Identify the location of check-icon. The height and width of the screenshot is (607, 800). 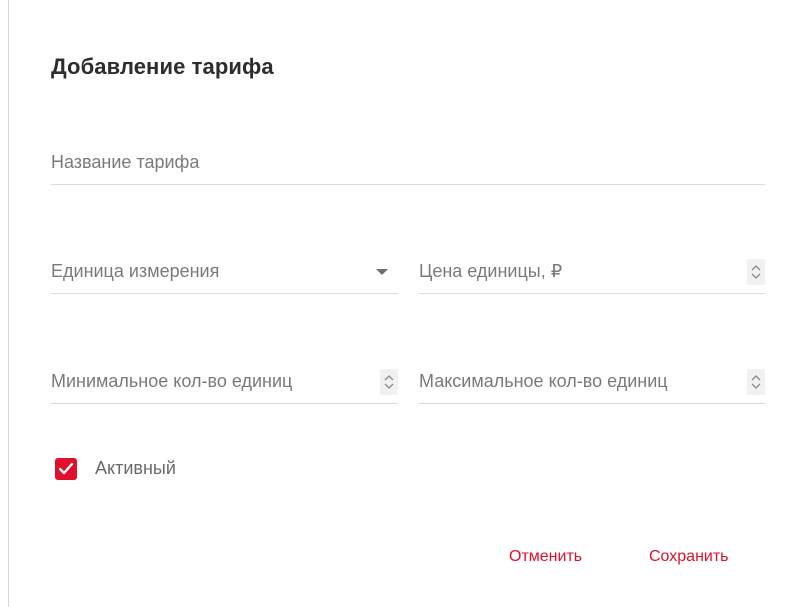
(66, 468).